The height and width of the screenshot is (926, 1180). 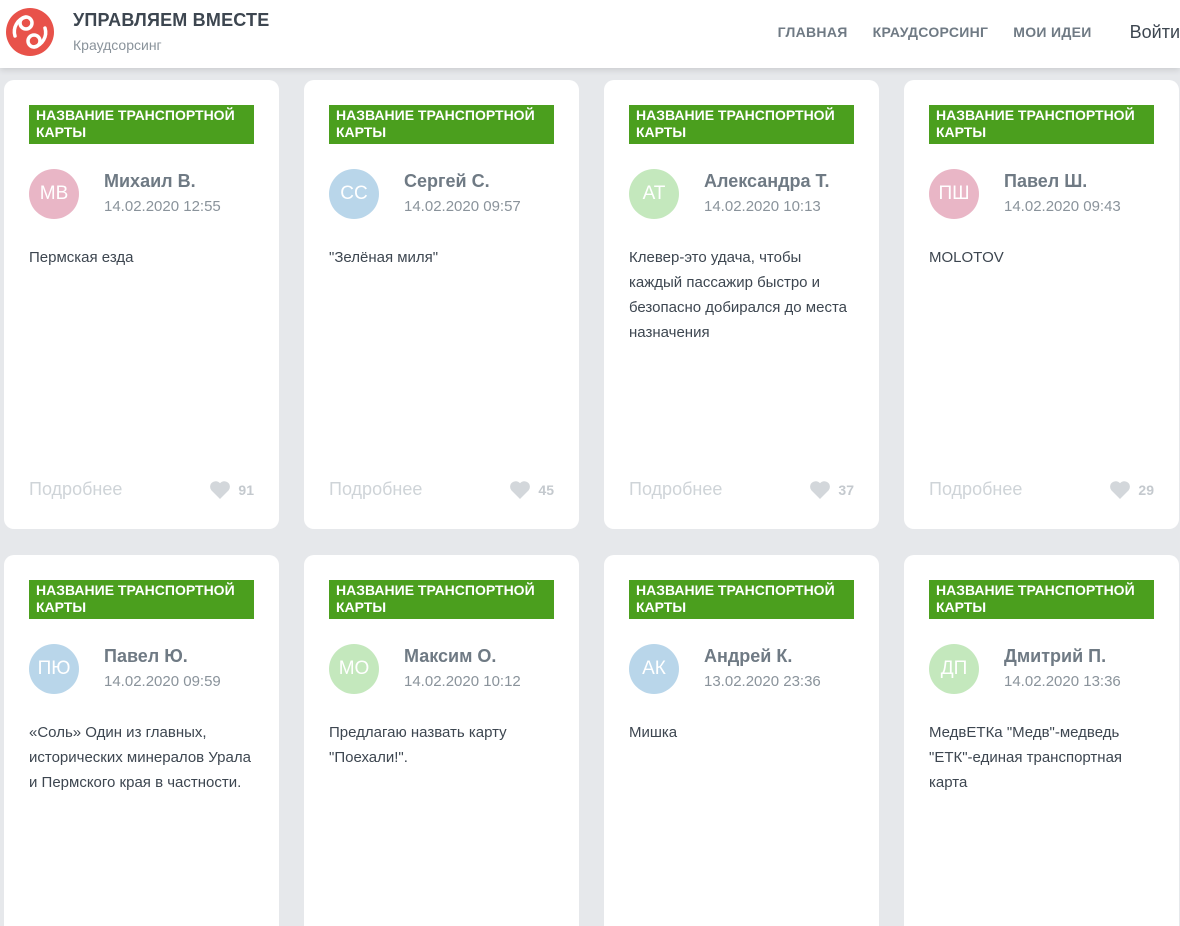 What do you see at coordinates (1062, 681) in the screenshot?
I see `post-date: 14.02.2020 13:36` at bounding box center [1062, 681].